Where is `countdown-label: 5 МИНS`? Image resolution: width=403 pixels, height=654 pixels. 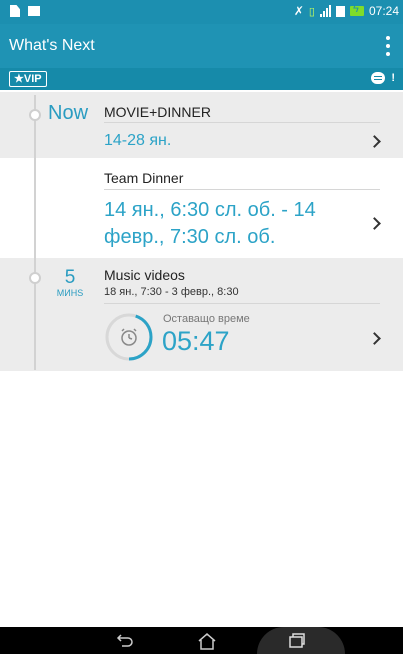
countdown-label: 5 МИНS is located at coordinates (70, 282).